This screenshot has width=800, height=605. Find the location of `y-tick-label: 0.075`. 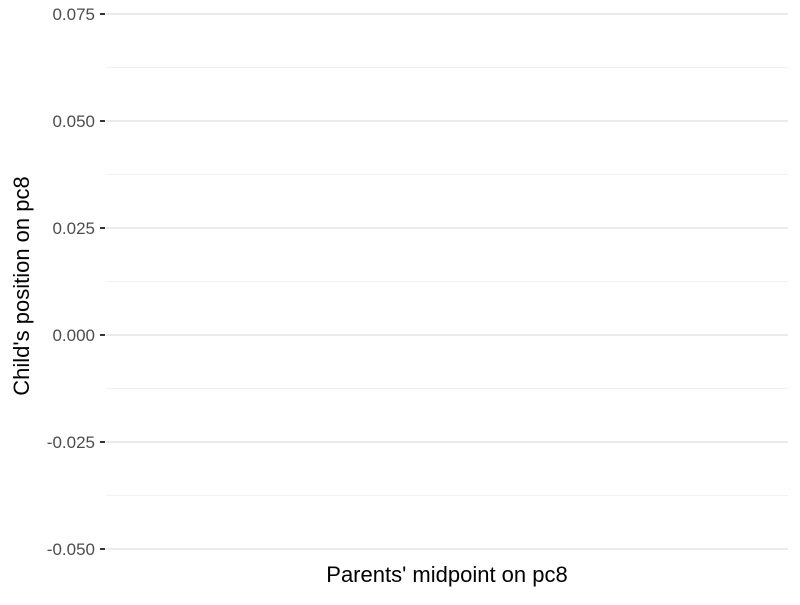

y-tick-label: 0.075 is located at coordinates (73, 14).